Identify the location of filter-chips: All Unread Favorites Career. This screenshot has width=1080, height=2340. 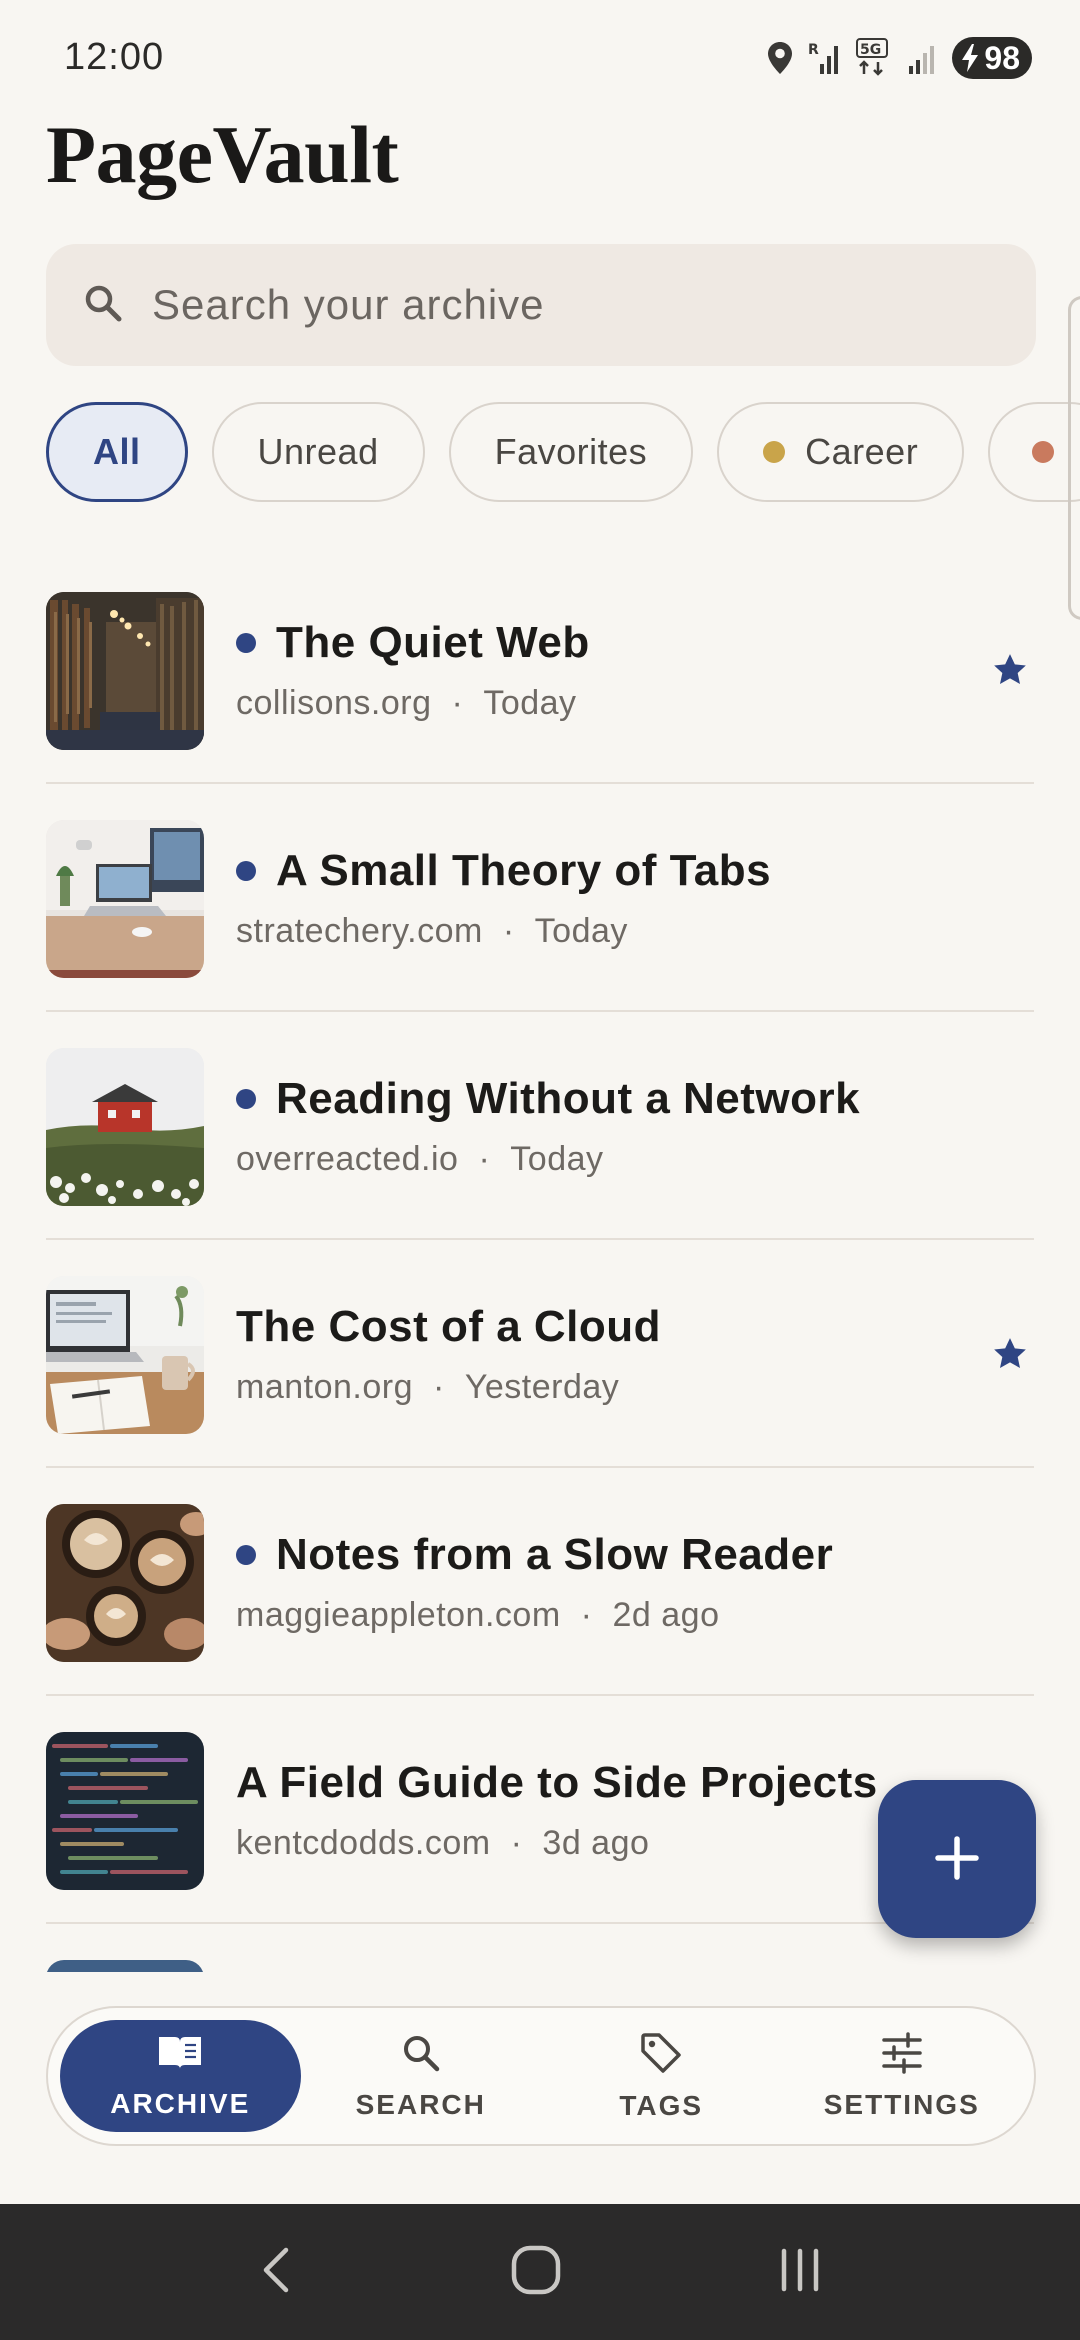
(563, 452).